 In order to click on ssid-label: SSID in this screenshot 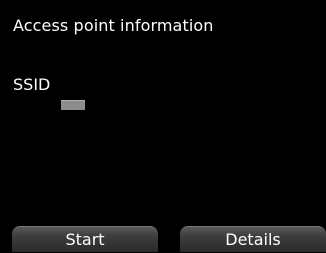, I will do `click(32, 84)`.